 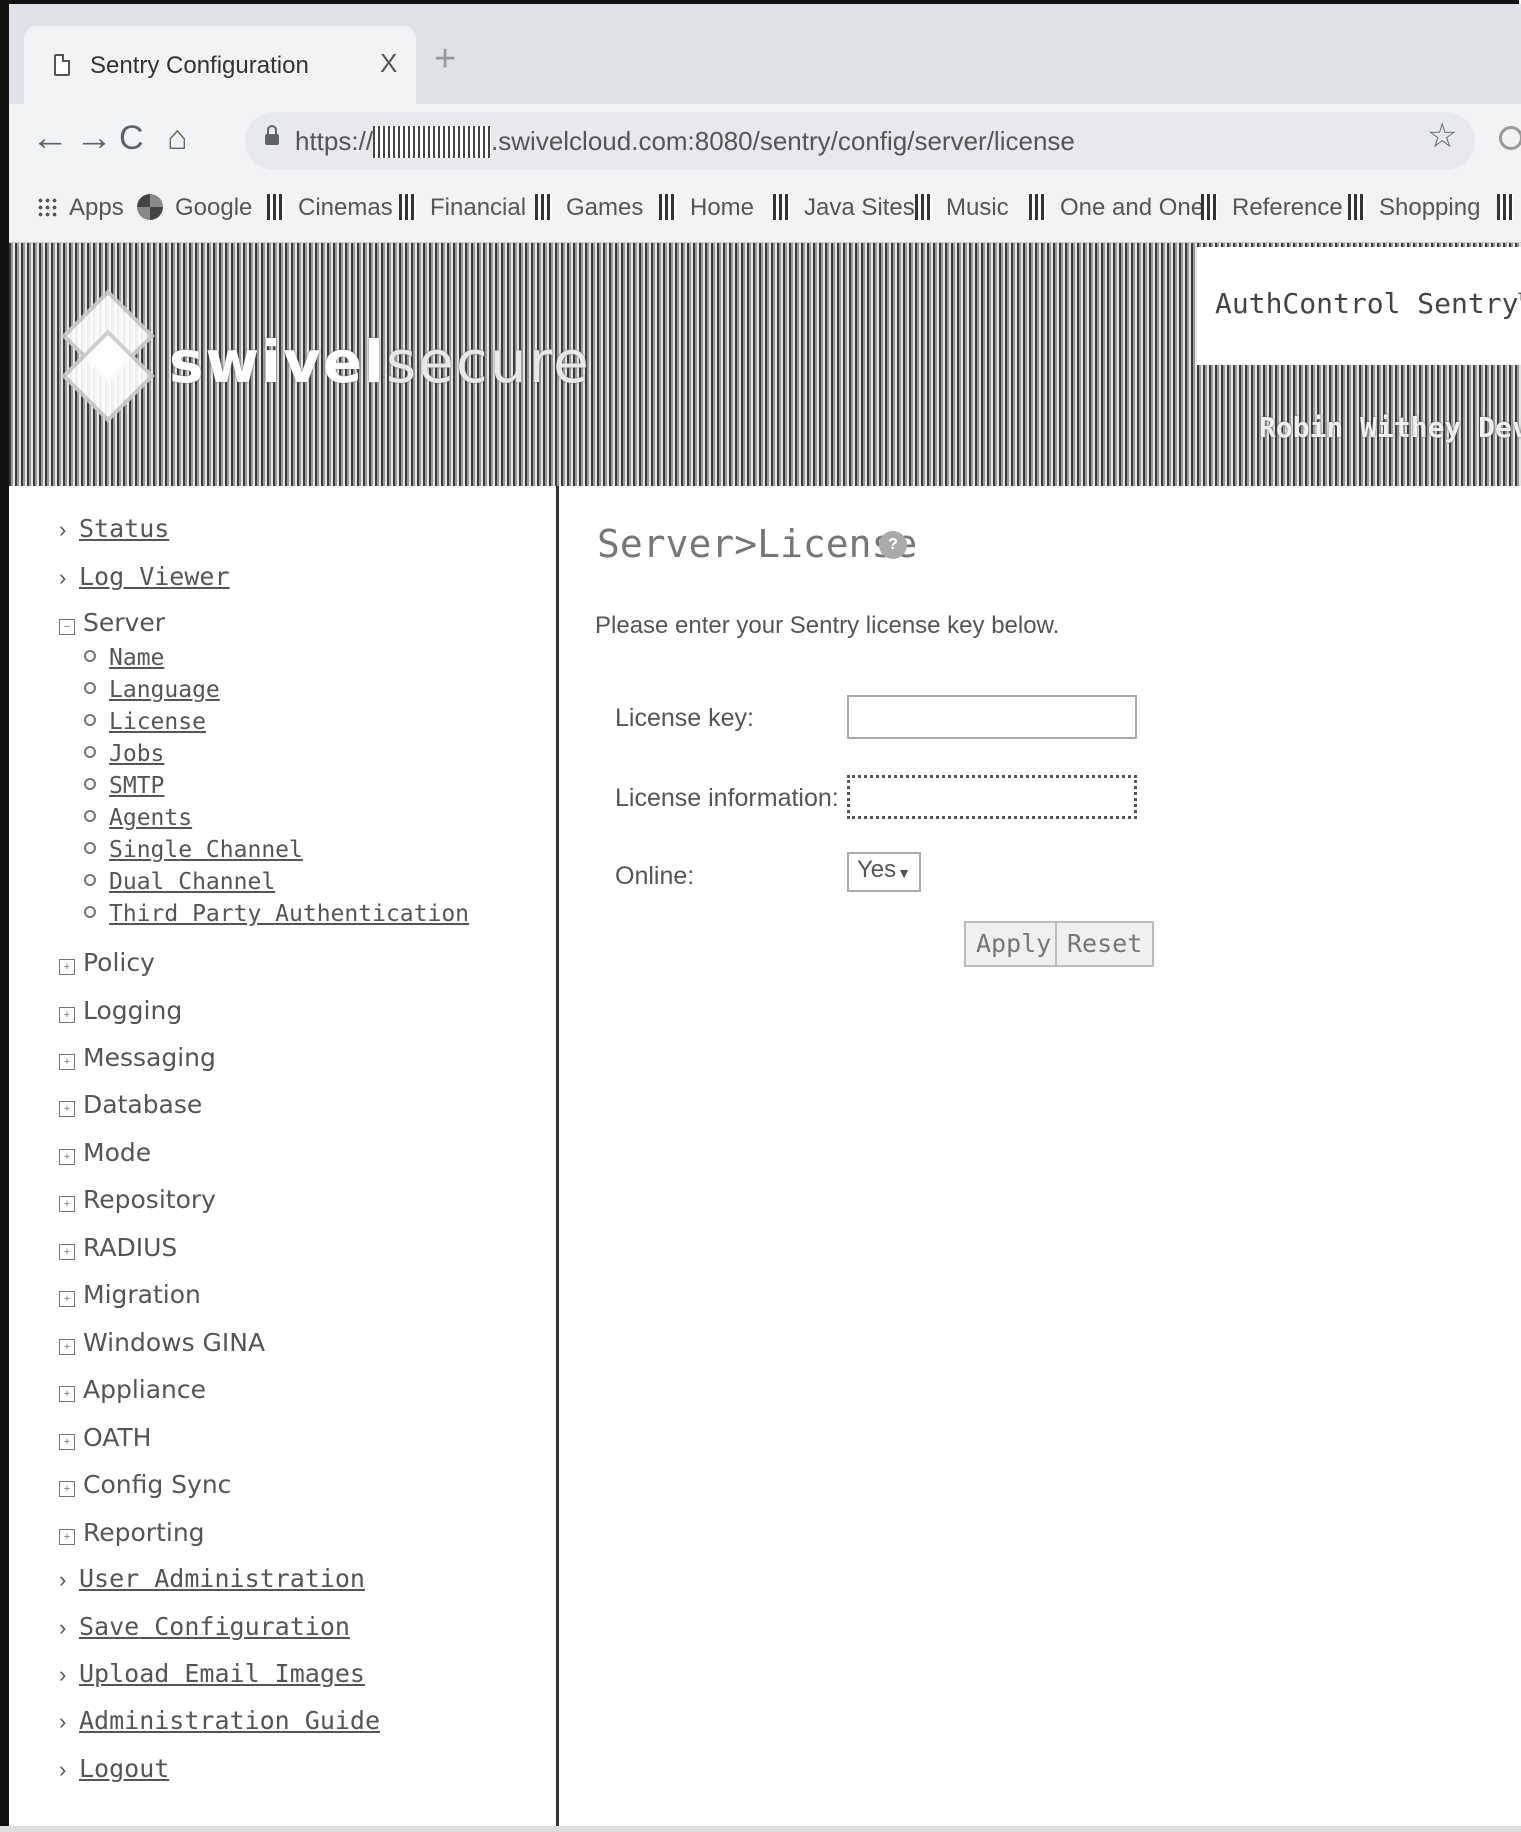 What do you see at coordinates (144, 577) in the screenshot?
I see `nav-item-log-viewer: › Log Viewer` at bounding box center [144, 577].